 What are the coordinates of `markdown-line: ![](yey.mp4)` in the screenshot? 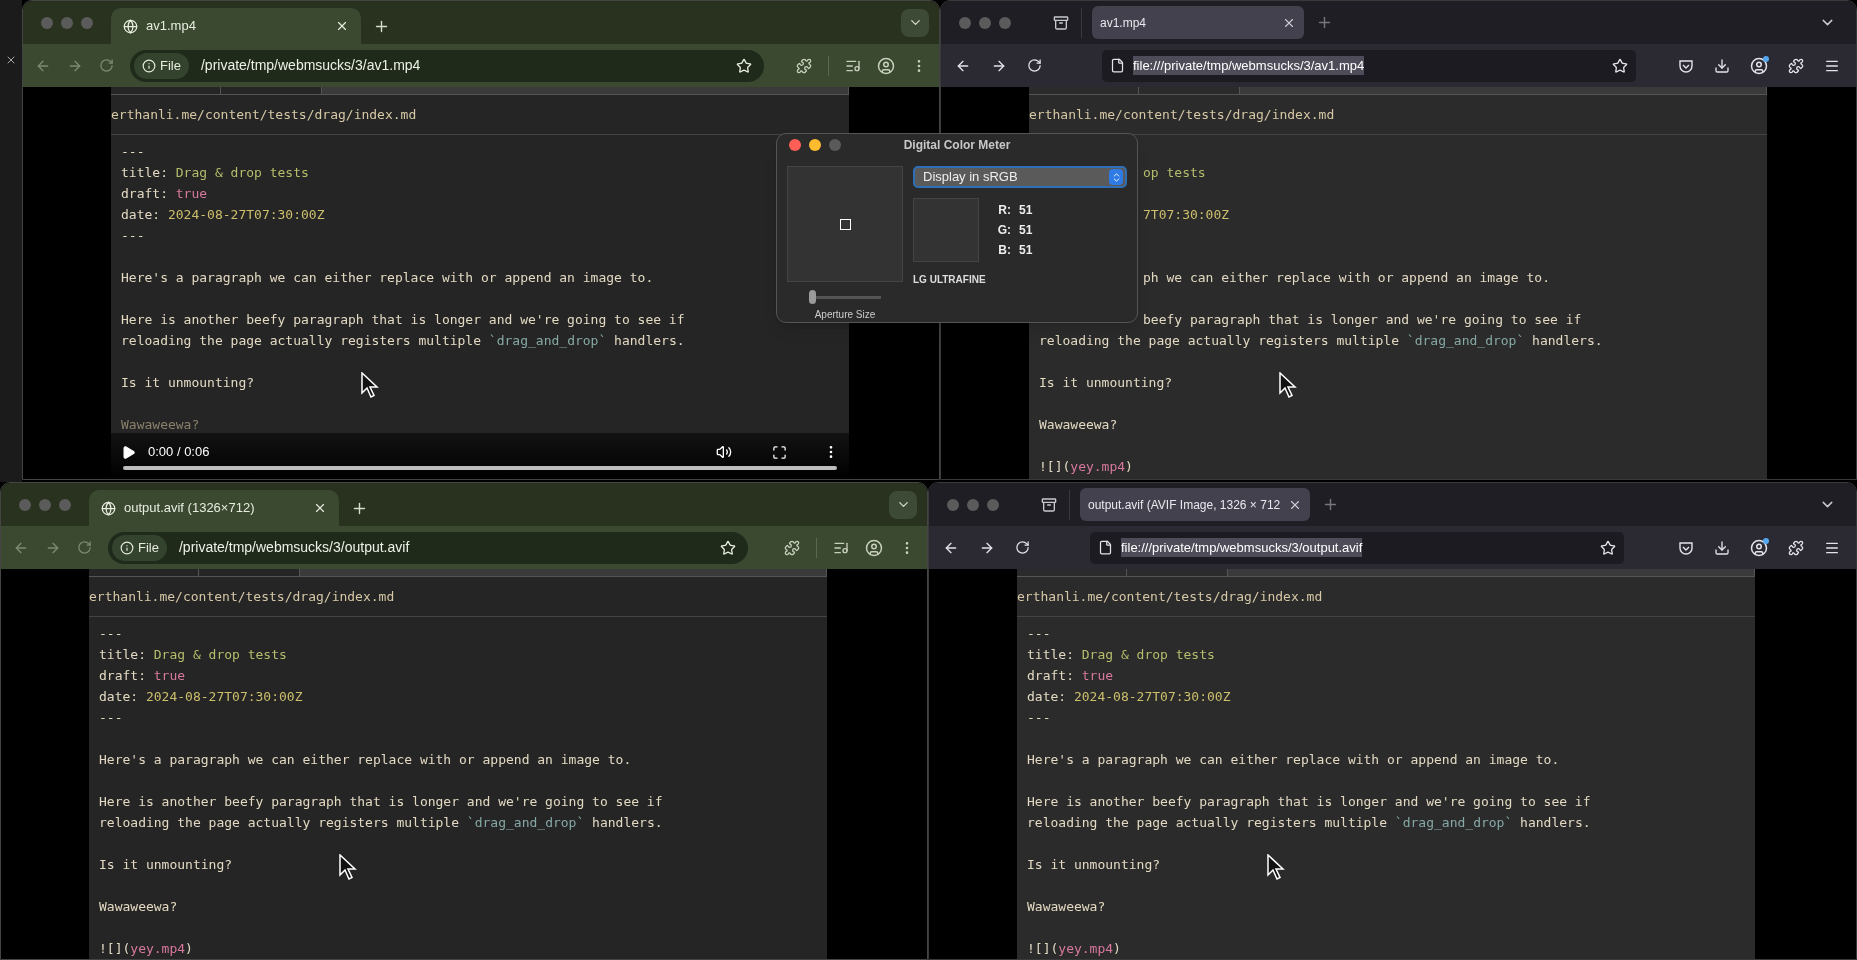 It's located at (1074, 948).